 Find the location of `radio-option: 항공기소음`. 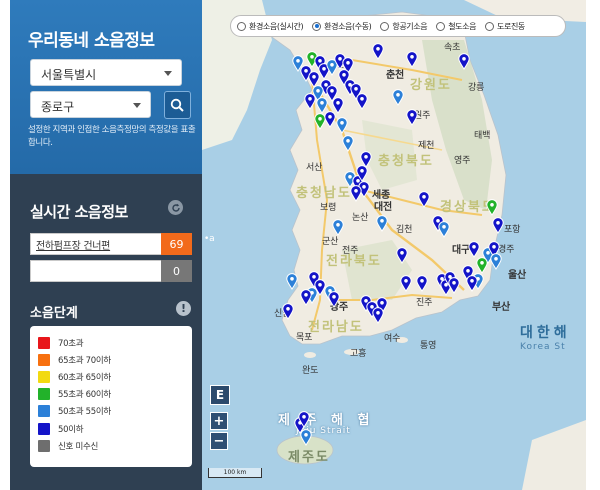

radio-option: 항공기소음 is located at coordinates (404, 26).